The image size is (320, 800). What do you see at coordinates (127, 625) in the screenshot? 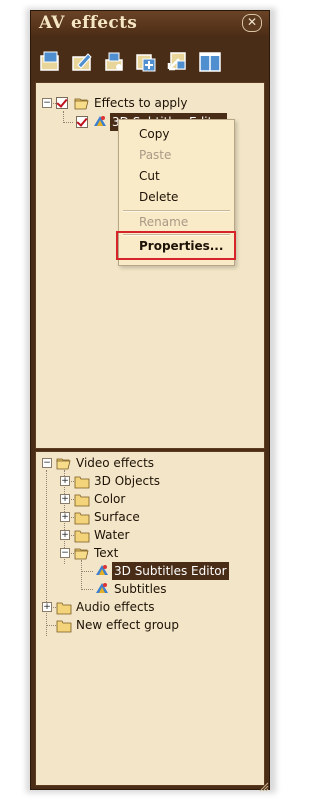
I see `tree-label: New effect group` at bounding box center [127, 625].